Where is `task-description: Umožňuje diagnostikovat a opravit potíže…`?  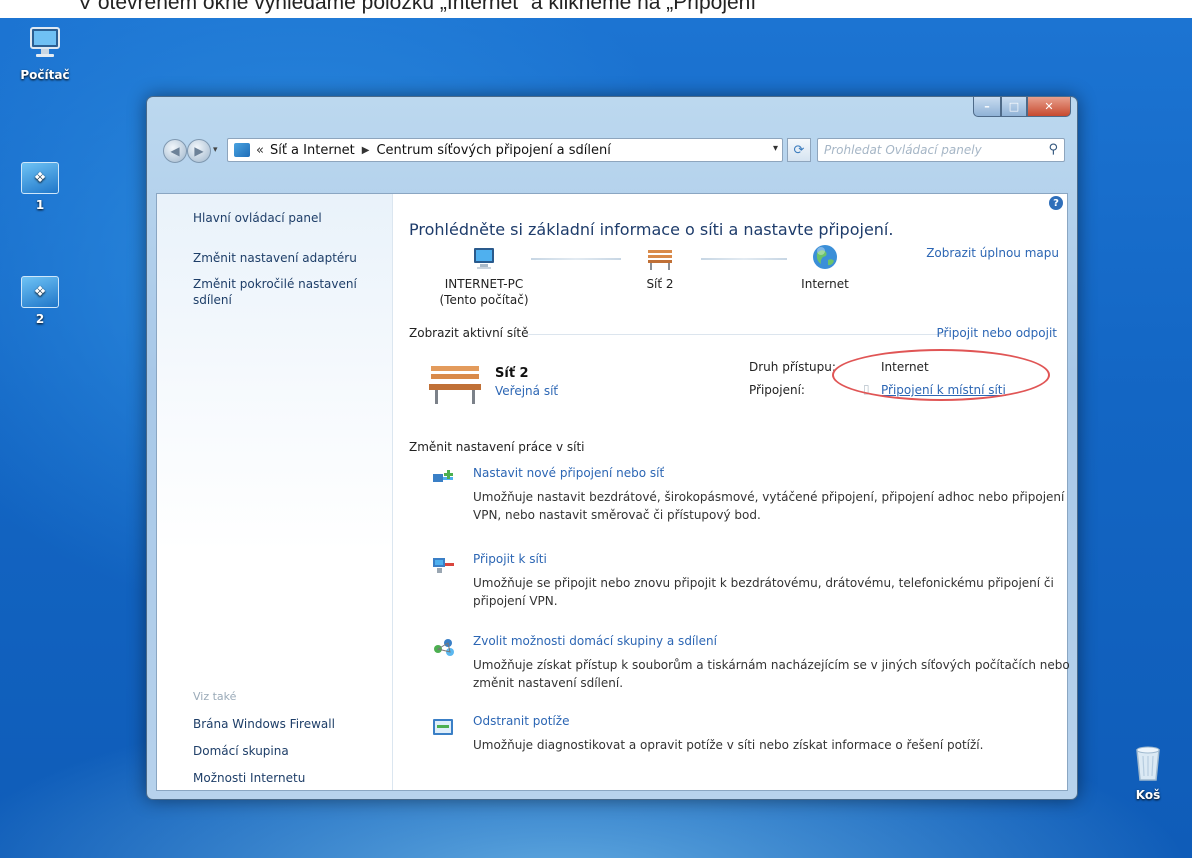 task-description: Umožňuje diagnostikovat a opravit potíže… is located at coordinates (728, 745).